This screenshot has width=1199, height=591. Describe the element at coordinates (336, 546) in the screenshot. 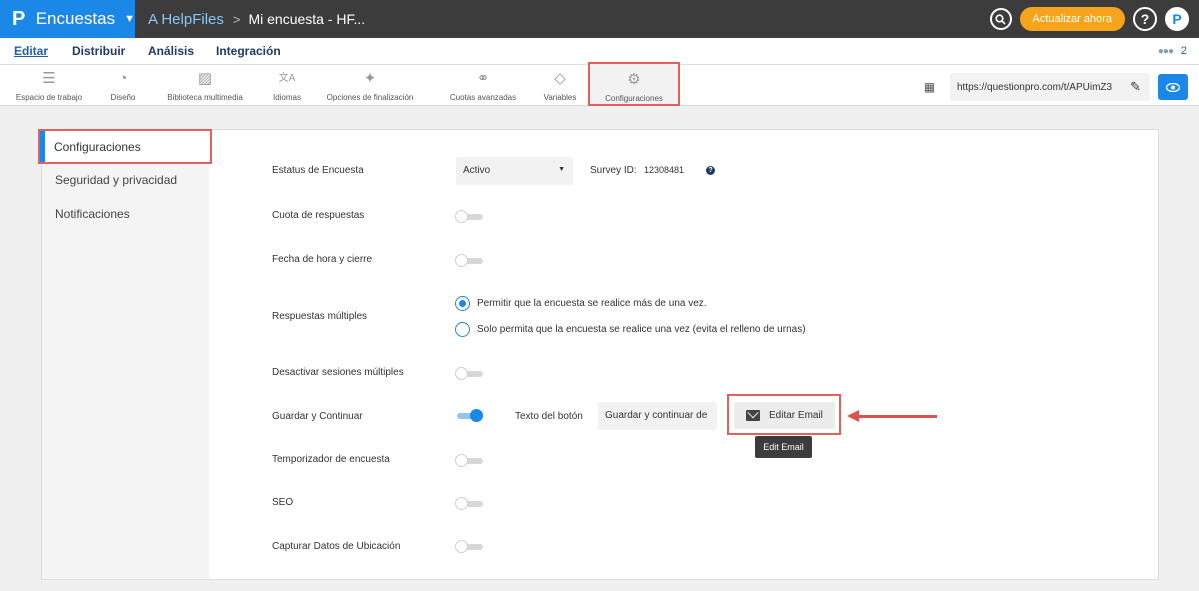

I see `location-label: Capturar Datos de Ubicación` at that location.